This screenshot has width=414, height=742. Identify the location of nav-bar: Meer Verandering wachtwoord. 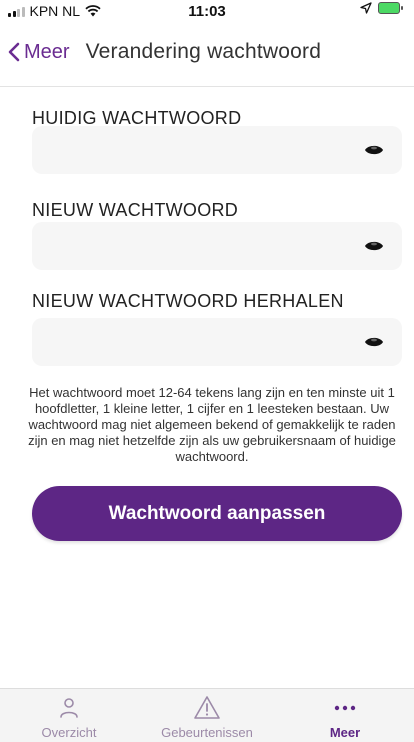
(207, 52).